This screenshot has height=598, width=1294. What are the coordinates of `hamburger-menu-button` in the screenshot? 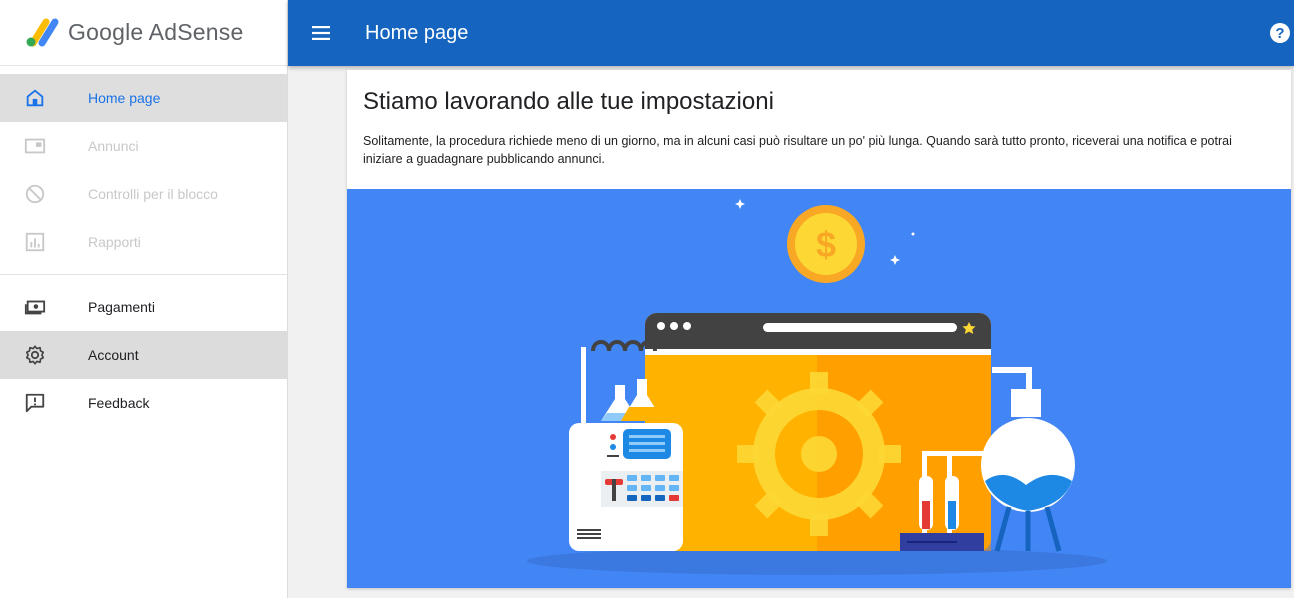 It's located at (321, 33).